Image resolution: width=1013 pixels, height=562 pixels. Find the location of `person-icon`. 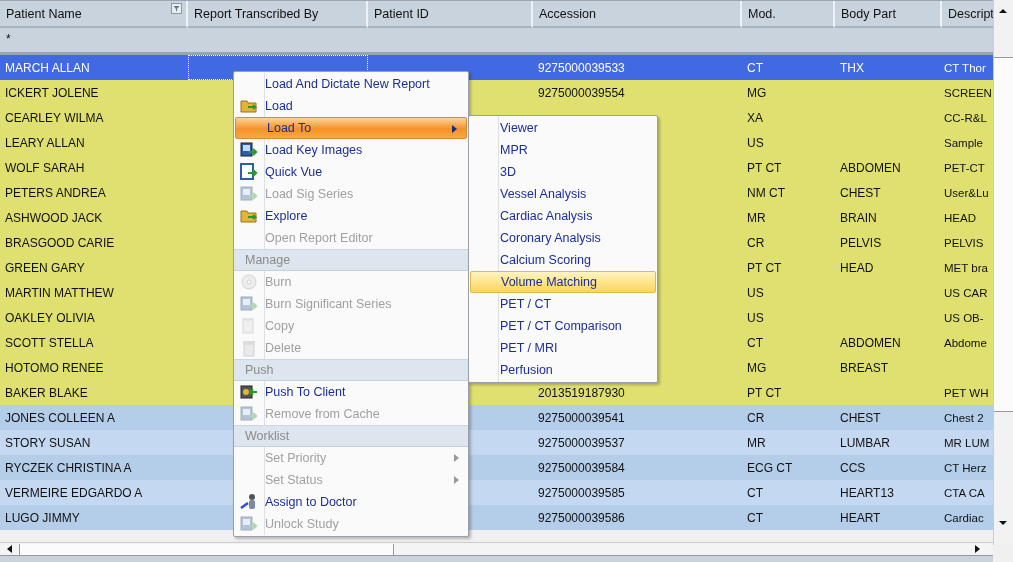

person-icon is located at coordinates (249, 502).